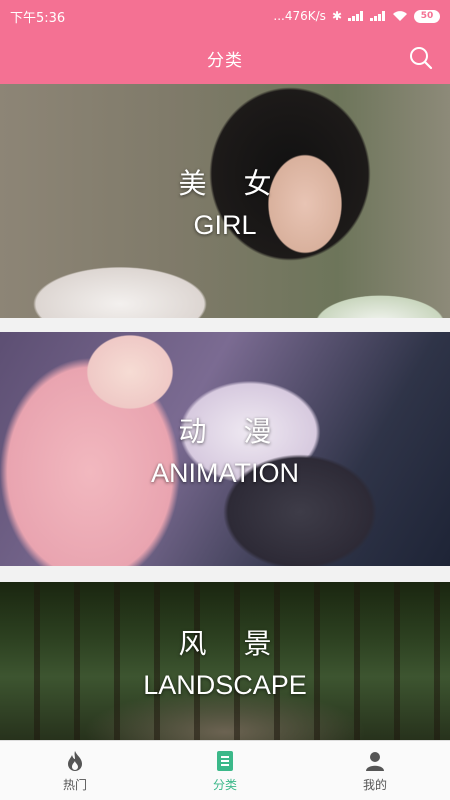 The image size is (450, 800). Describe the element at coordinates (421, 58) in the screenshot. I see `search-icon` at that location.